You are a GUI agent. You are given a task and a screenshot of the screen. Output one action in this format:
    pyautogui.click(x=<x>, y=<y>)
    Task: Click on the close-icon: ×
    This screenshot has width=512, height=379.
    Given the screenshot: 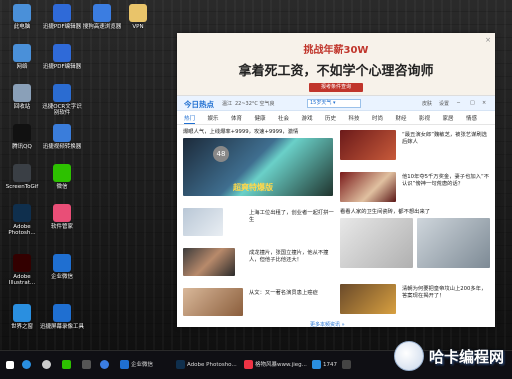 What is the action you would take?
    pyautogui.click(x=488, y=40)
    